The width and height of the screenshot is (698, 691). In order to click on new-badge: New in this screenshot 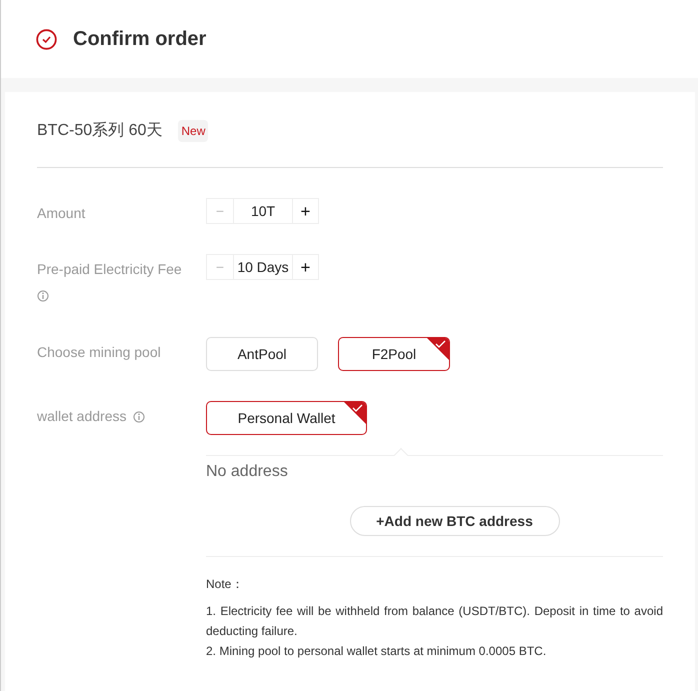, I will do `click(193, 131)`.